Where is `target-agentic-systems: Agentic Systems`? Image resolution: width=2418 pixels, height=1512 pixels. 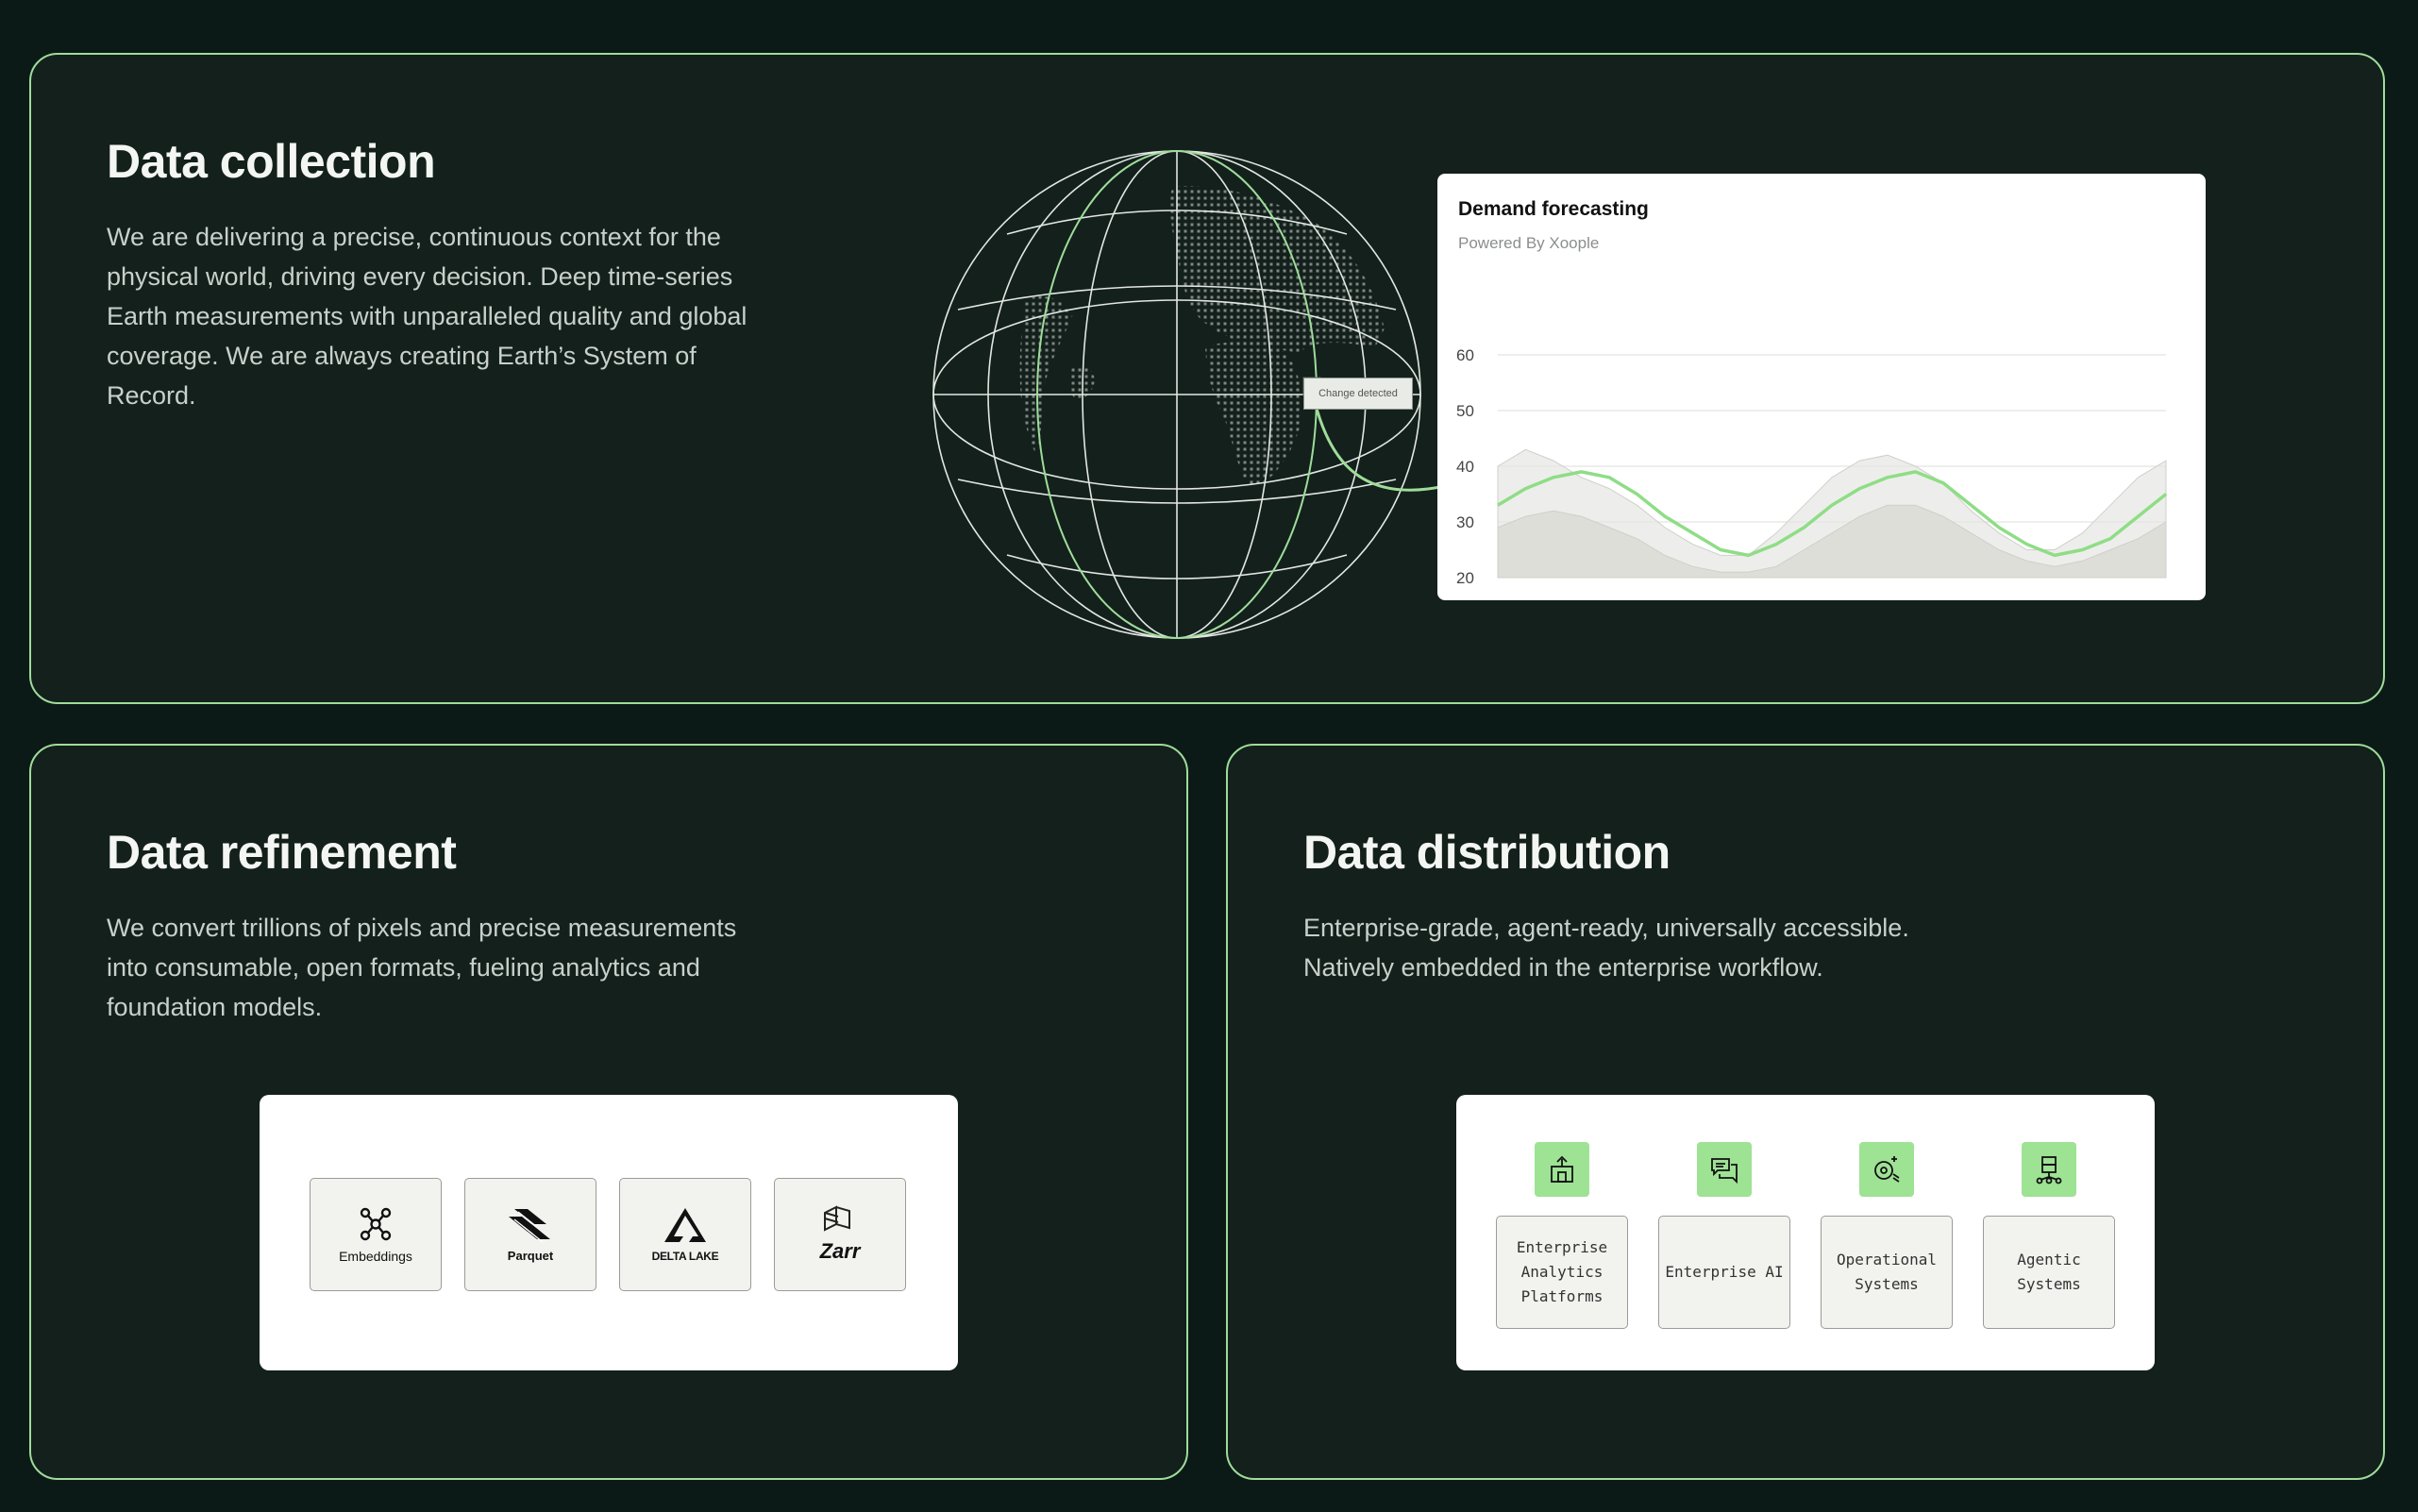
target-agentic-systems: Agentic Systems is located at coordinates (2049, 1272).